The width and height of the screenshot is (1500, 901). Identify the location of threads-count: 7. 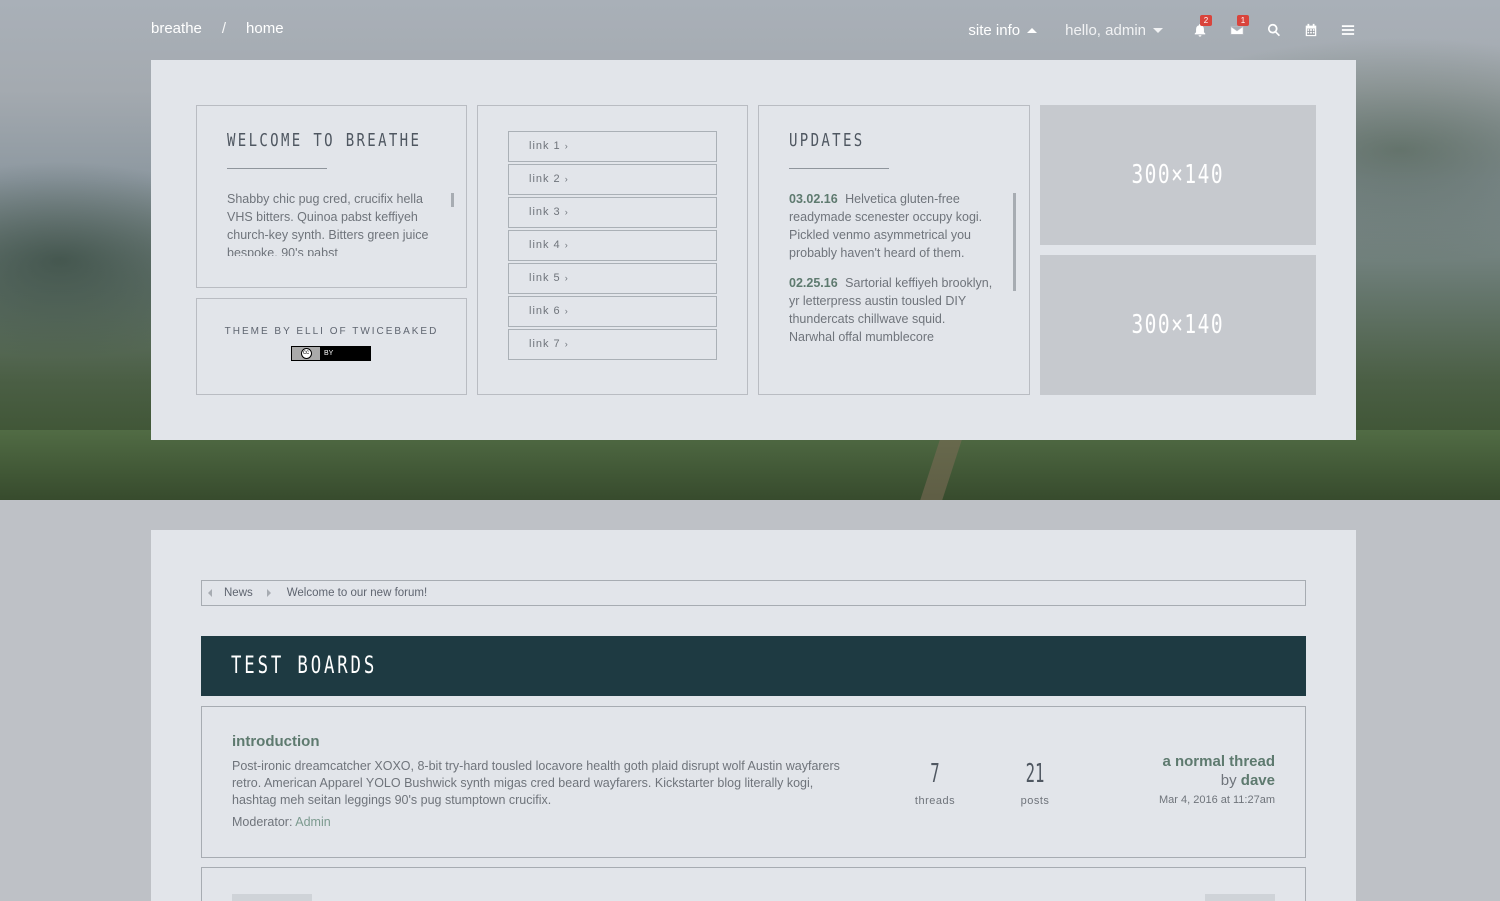
(935, 774).